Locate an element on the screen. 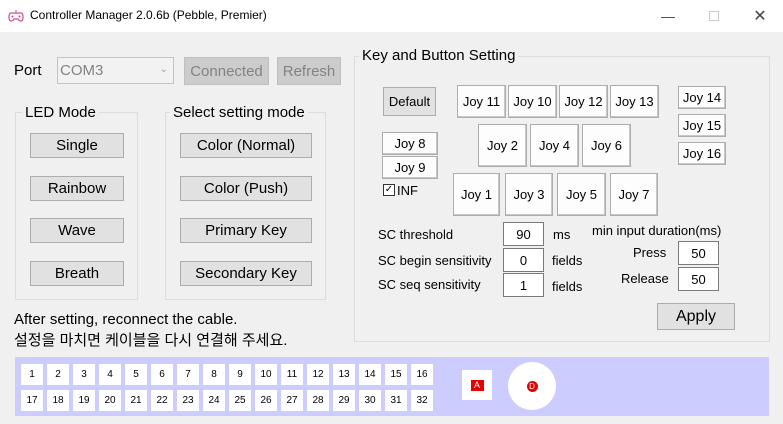 The height and width of the screenshot is (424, 783). joy-15-button: Joy 15 is located at coordinates (702, 125).